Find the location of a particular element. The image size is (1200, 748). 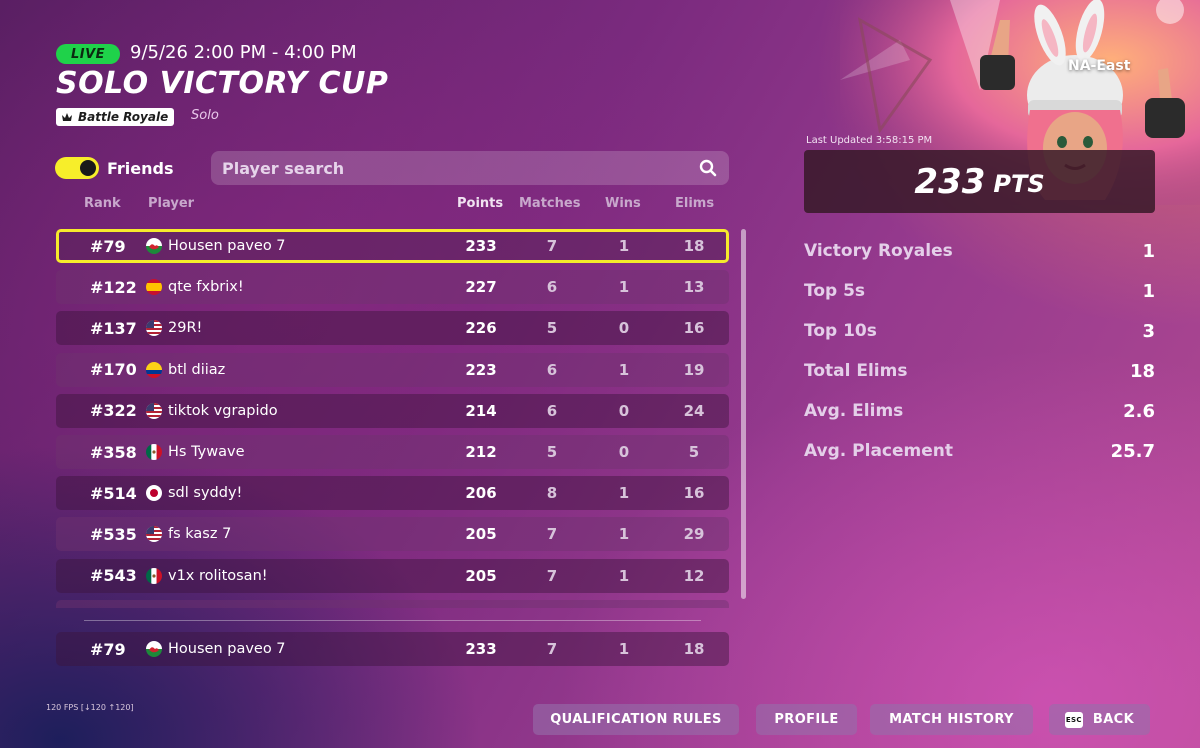

scroll-thumb is located at coordinates (743, 414).